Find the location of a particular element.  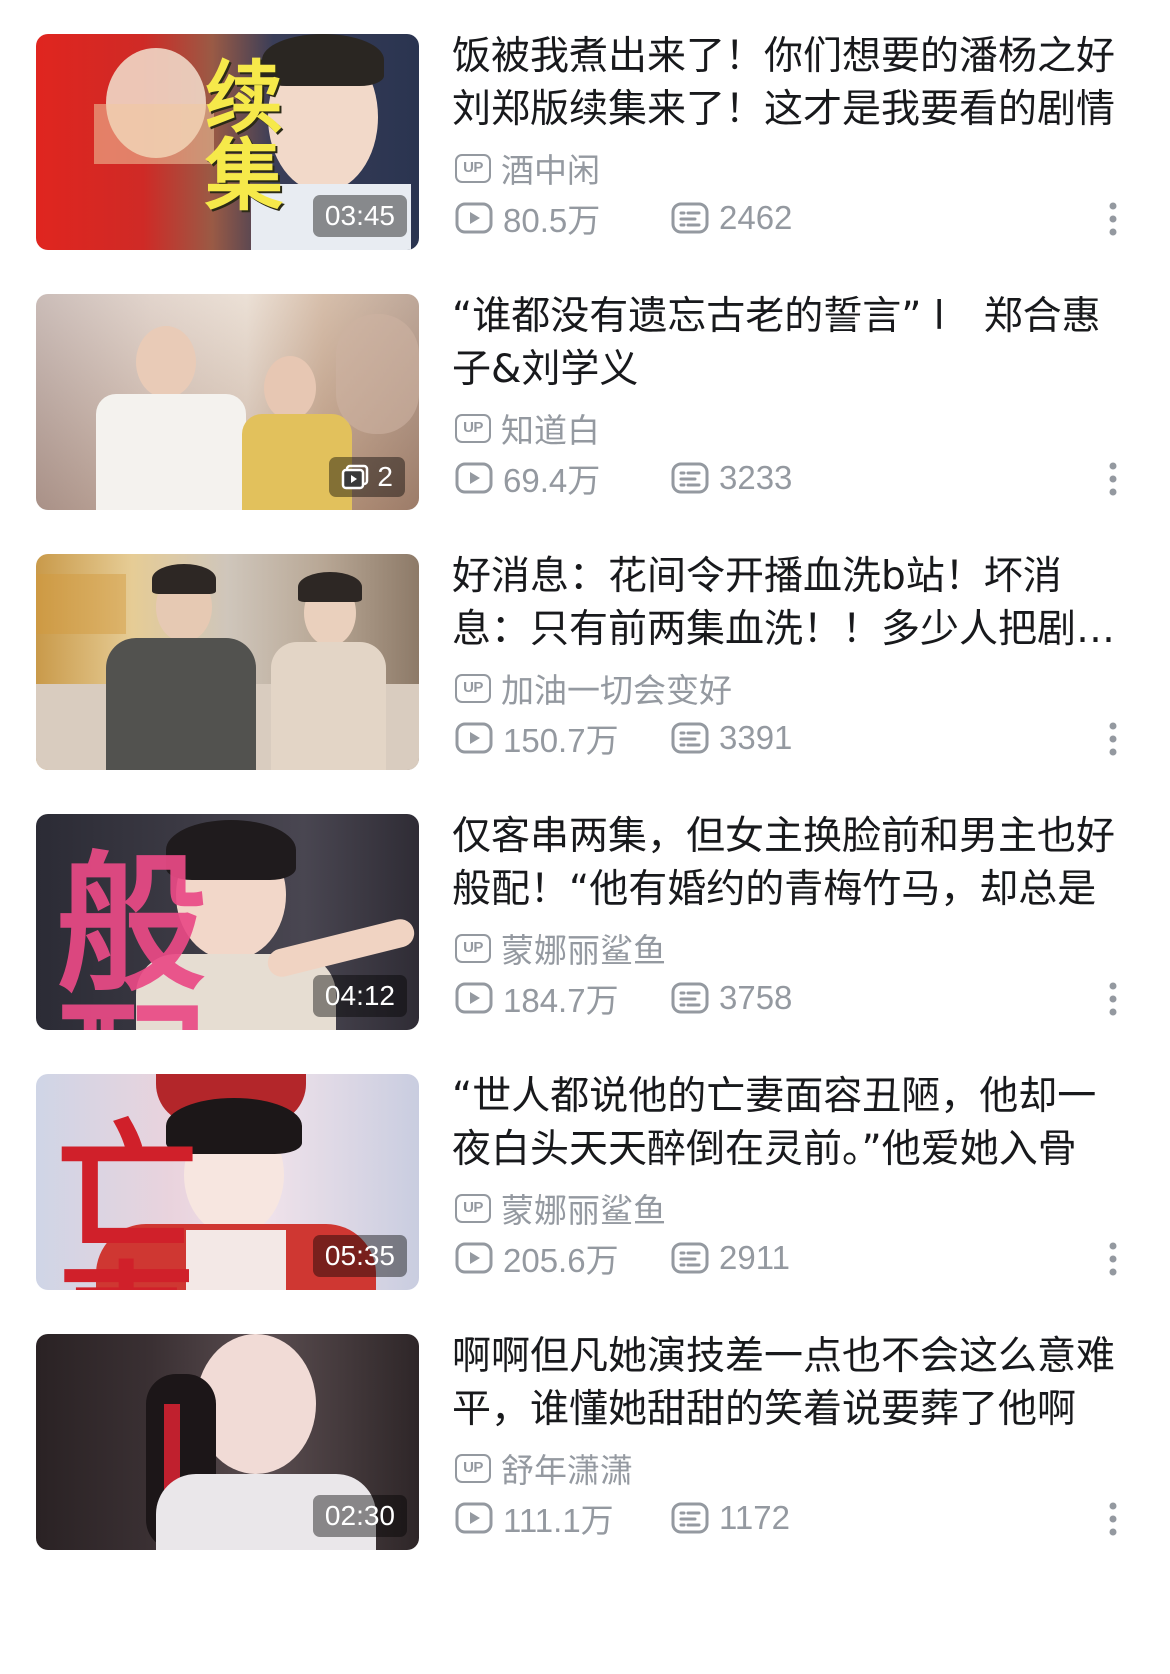

video-thumbnail is located at coordinates (227, 662).